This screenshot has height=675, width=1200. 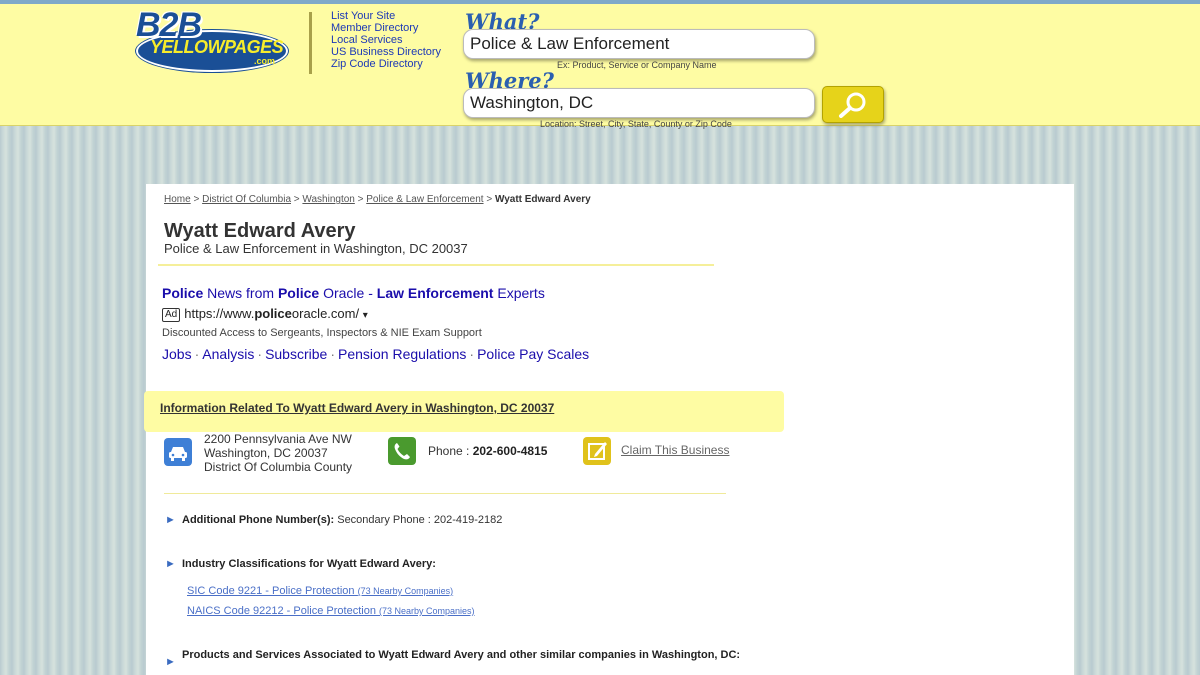 I want to click on search-icon, so click(x=852, y=105).